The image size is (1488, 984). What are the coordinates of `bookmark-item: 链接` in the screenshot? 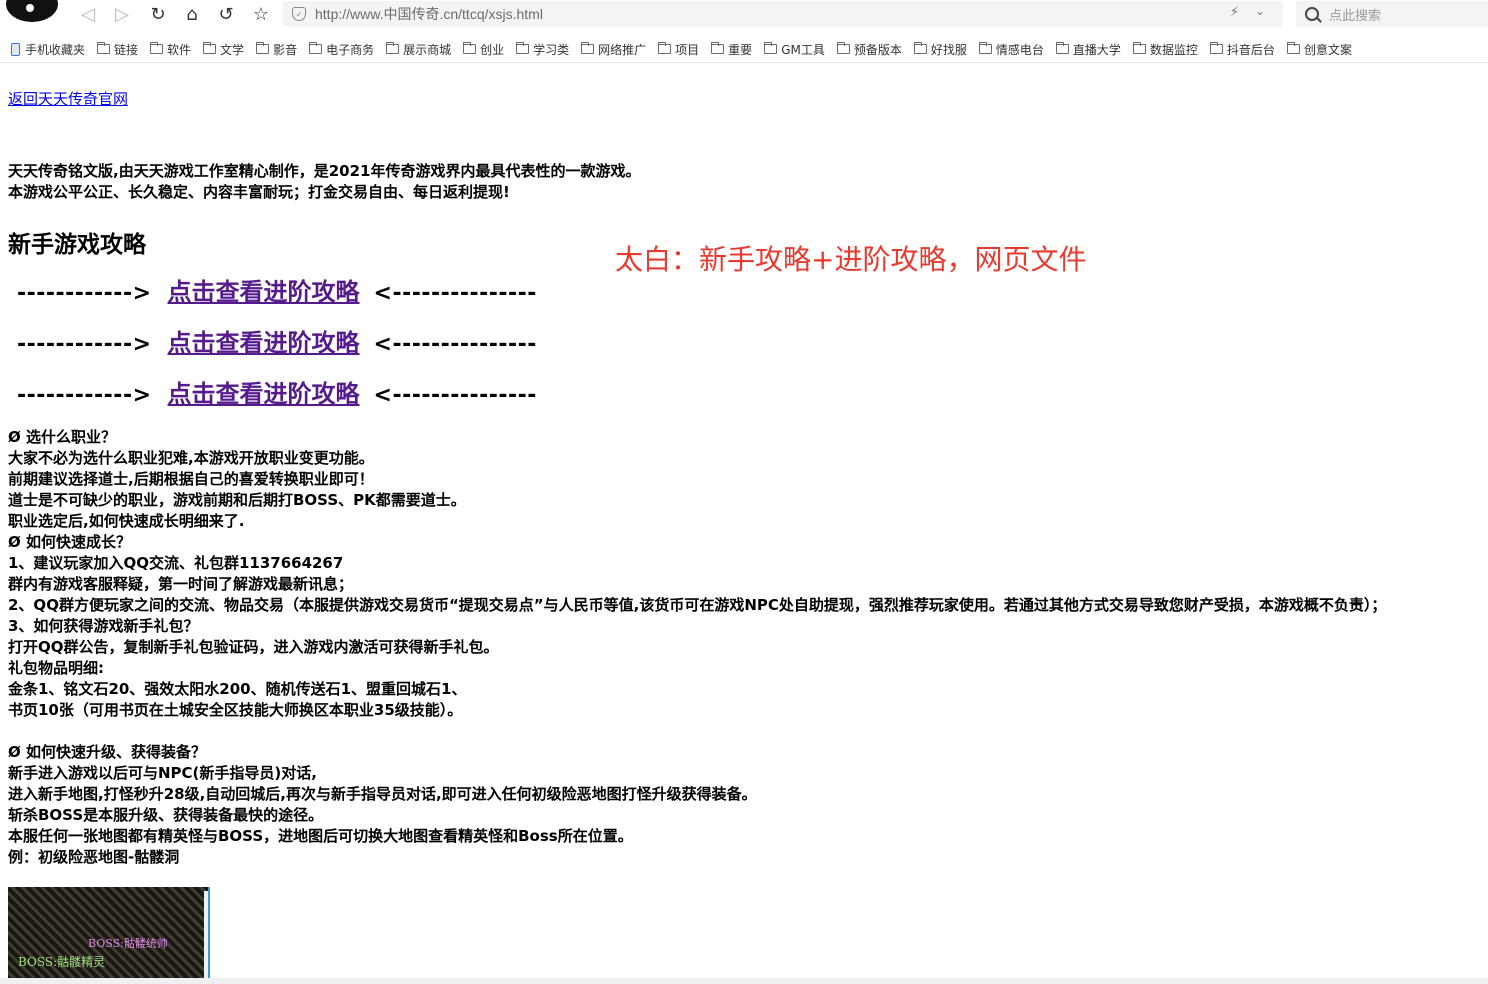 It's located at (117, 49).